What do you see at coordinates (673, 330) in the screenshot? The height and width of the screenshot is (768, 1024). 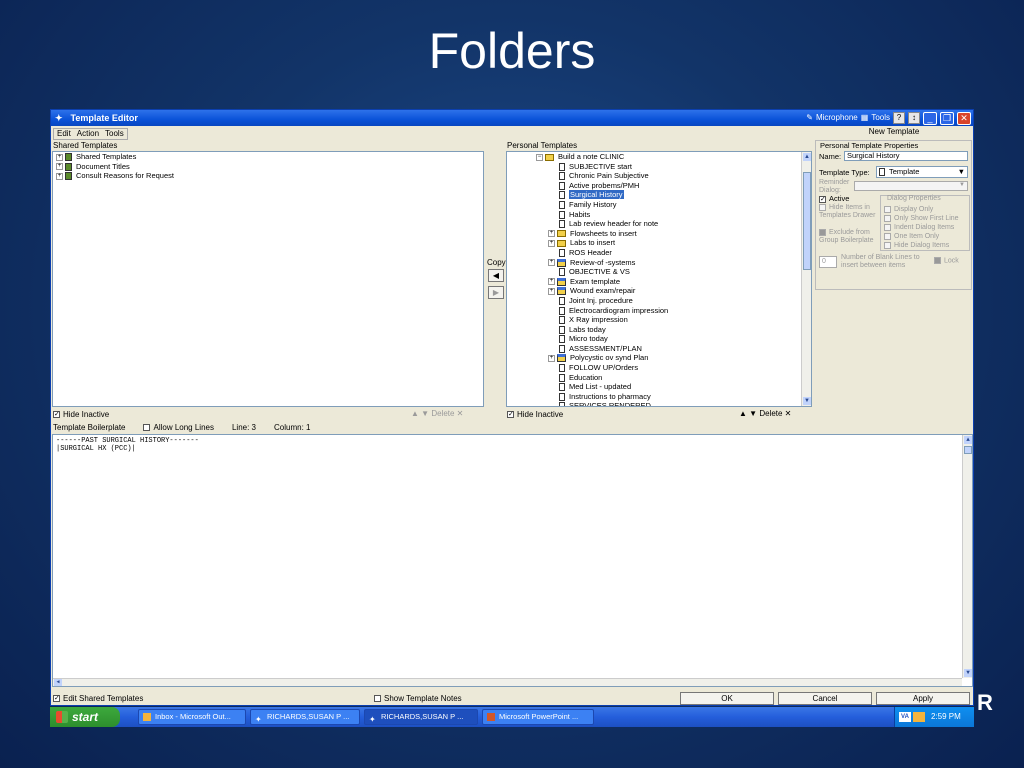 I see `tree-item: Labs today` at bounding box center [673, 330].